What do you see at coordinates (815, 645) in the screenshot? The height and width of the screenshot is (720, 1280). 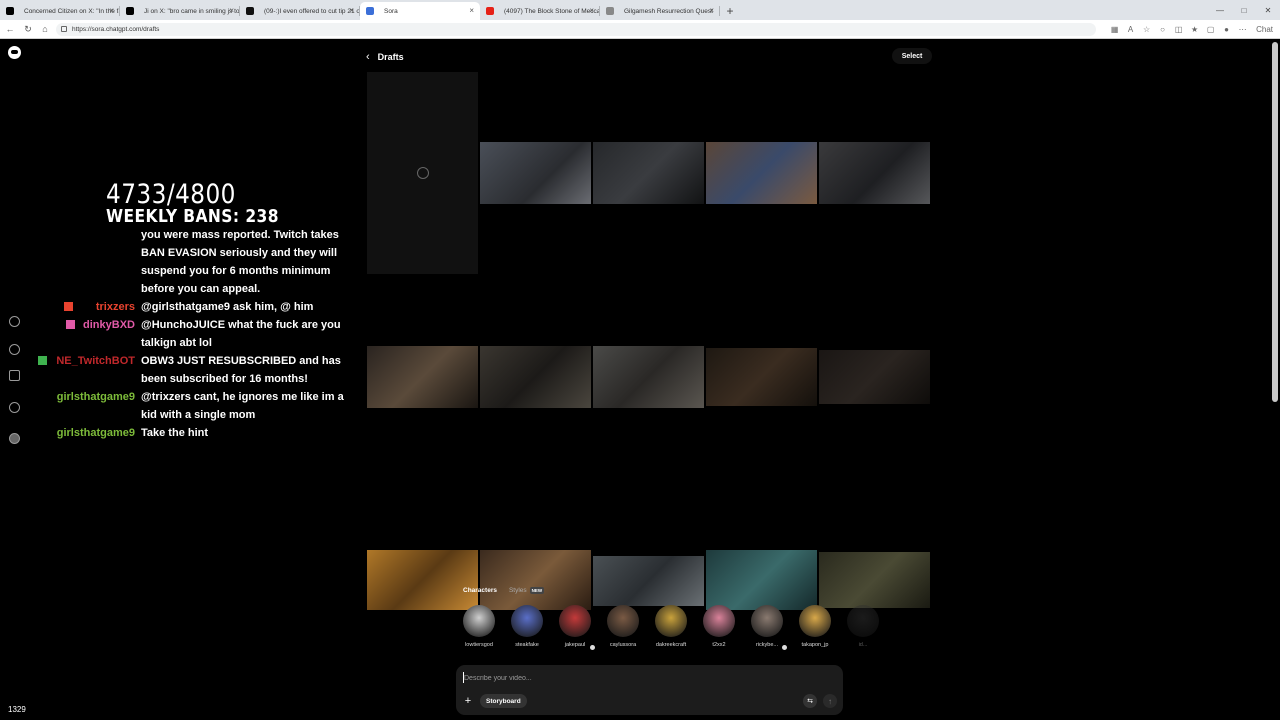 I see `character-name: takapon_jp` at bounding box center [815, 645].